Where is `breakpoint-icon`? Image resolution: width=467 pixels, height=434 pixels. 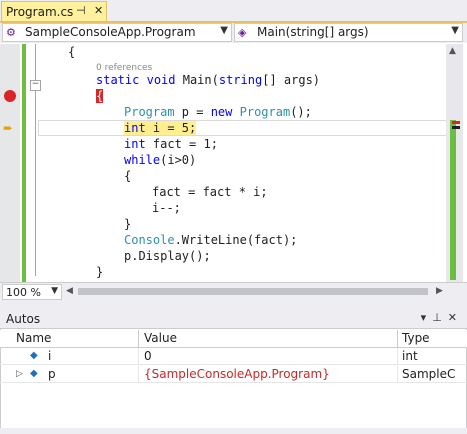 breakpoint-icon is located at coordinates (10, 96).